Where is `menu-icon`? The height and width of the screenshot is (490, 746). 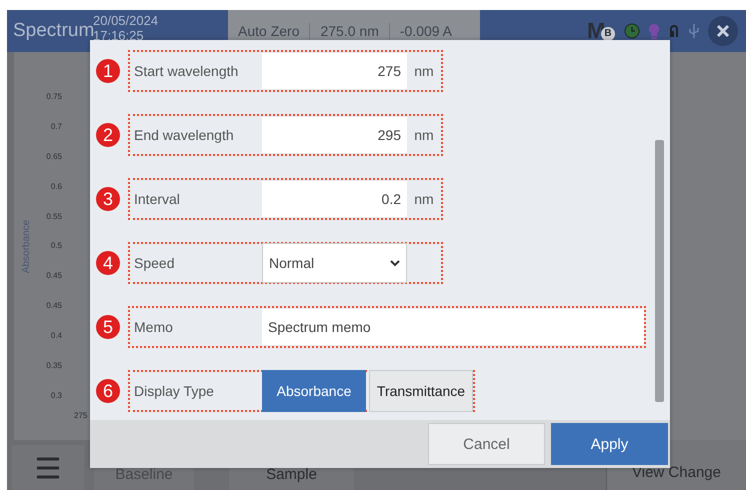
menu-icon is located at coordinates (48, 467).